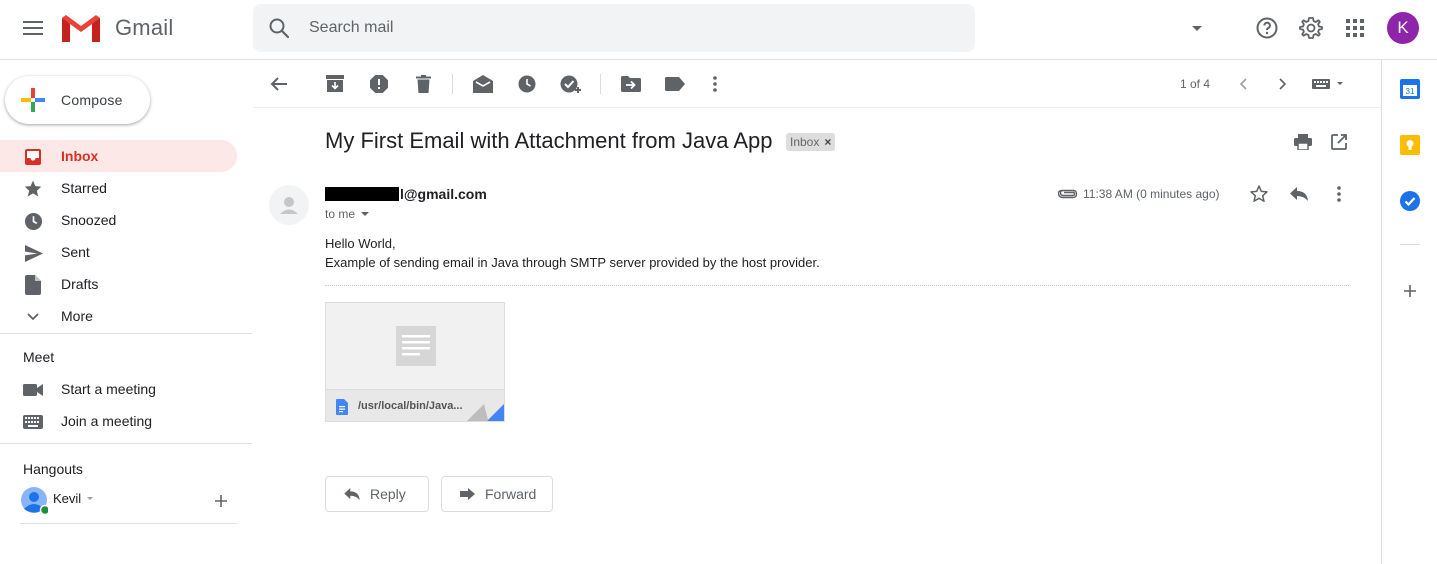 This screenshot has width=1437, height=564. I want to click on new-conversation-plus-icon, so click(221, 501).